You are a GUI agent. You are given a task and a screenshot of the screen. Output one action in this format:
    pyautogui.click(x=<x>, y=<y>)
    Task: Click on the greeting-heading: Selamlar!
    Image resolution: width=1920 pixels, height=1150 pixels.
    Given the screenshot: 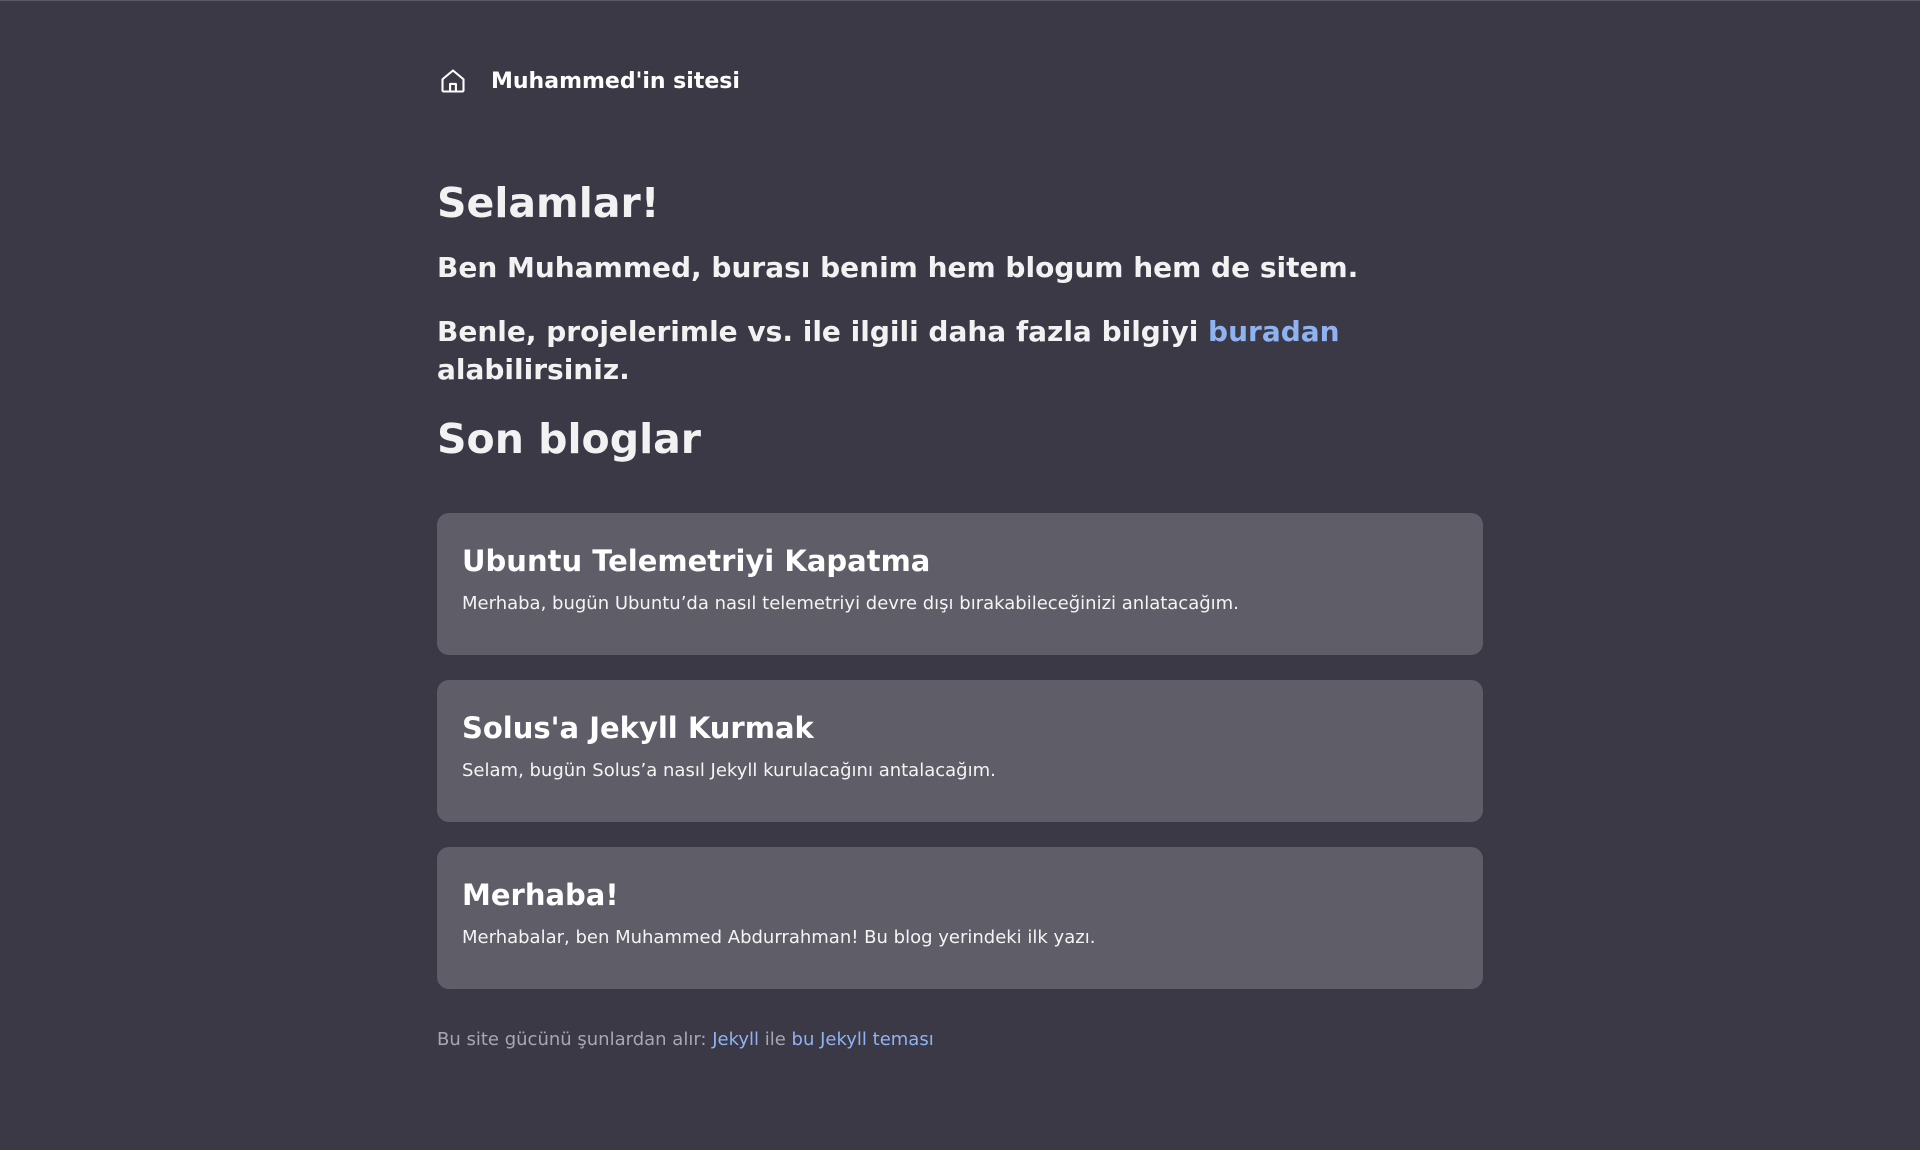 What is the action you would take?
    pyautogui.click(x=548, y=203)
    